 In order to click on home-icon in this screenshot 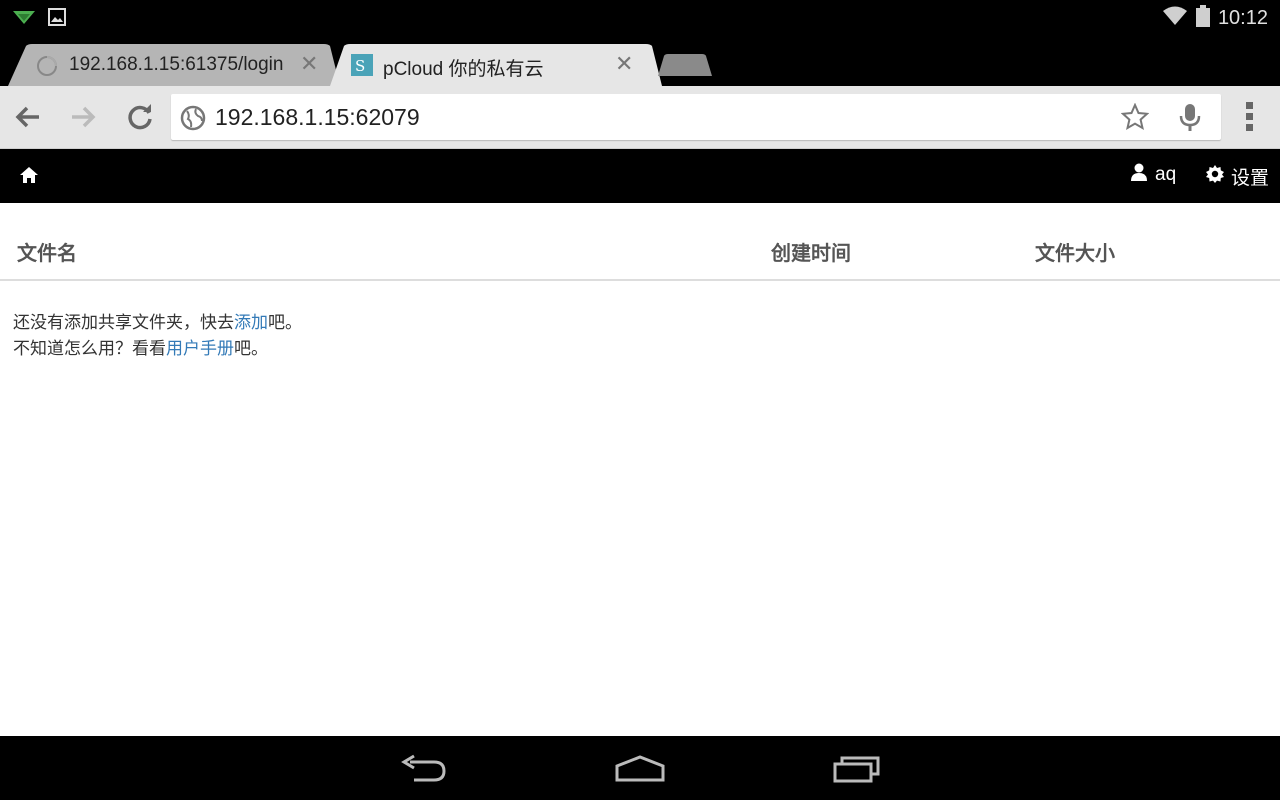, I will do `click(29, 177)`.